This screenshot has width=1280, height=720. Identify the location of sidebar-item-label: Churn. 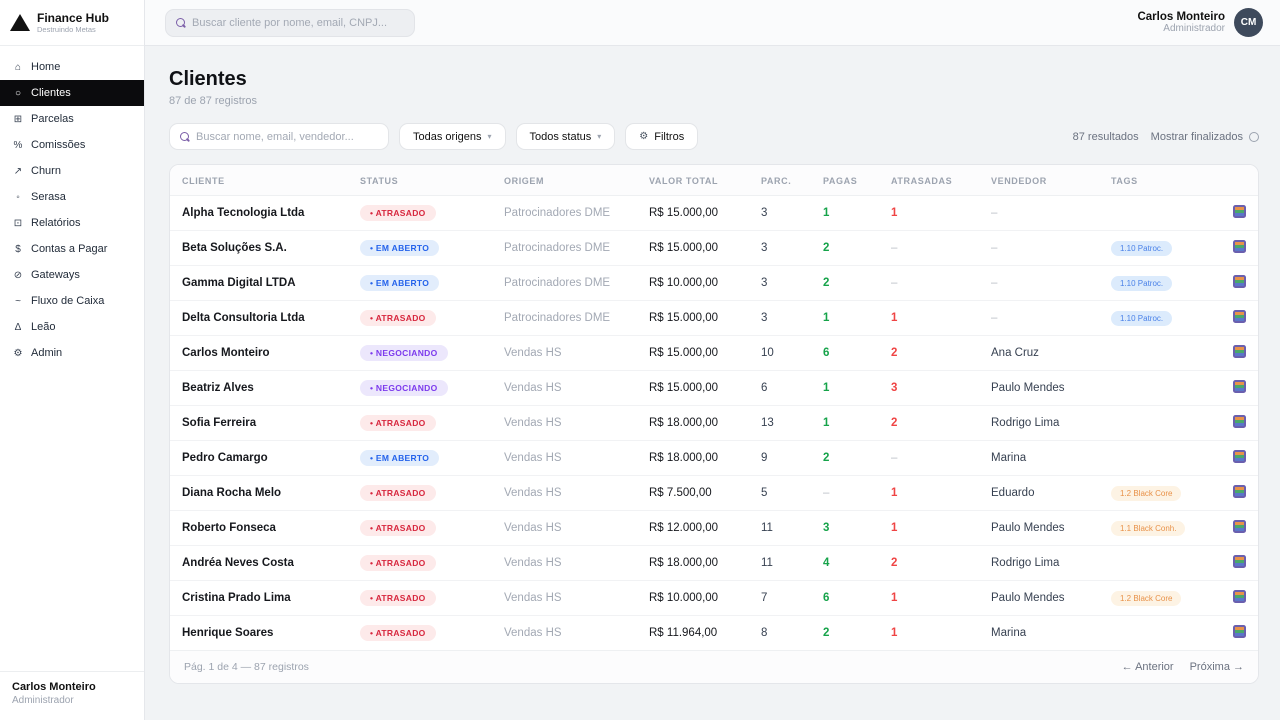
(46, 171).